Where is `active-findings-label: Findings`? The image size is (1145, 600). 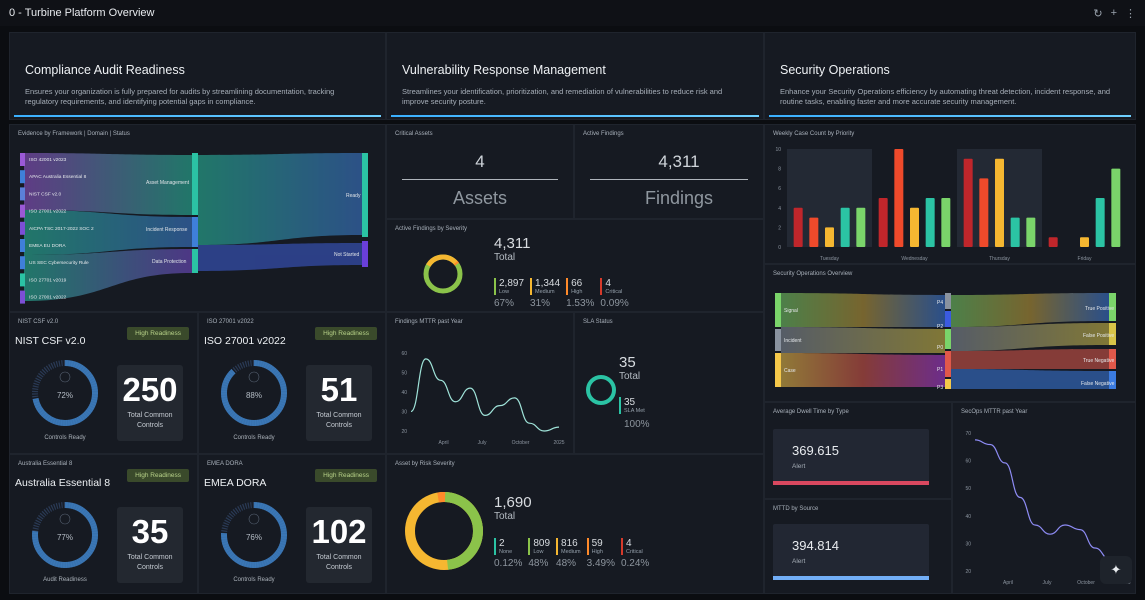
active-findings-label: Findings is located at coordinates (679, 198).